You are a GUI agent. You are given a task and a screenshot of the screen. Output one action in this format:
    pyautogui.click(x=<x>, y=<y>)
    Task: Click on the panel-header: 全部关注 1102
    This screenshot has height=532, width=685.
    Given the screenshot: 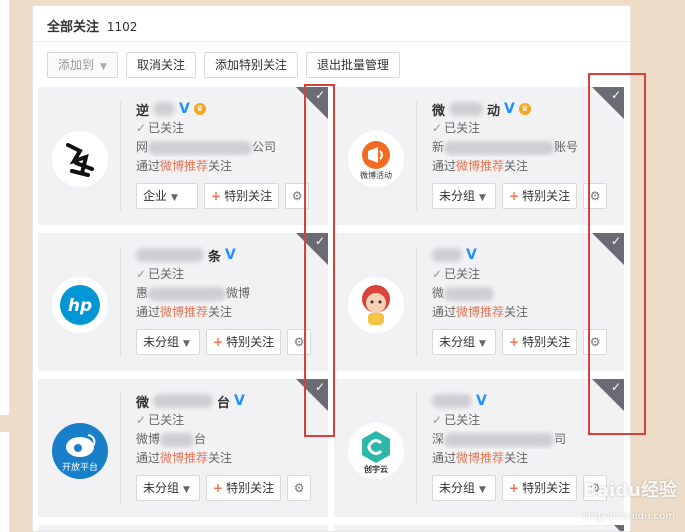 What is the action you would take?
    pyautogui.click(x=331, y=24)
    